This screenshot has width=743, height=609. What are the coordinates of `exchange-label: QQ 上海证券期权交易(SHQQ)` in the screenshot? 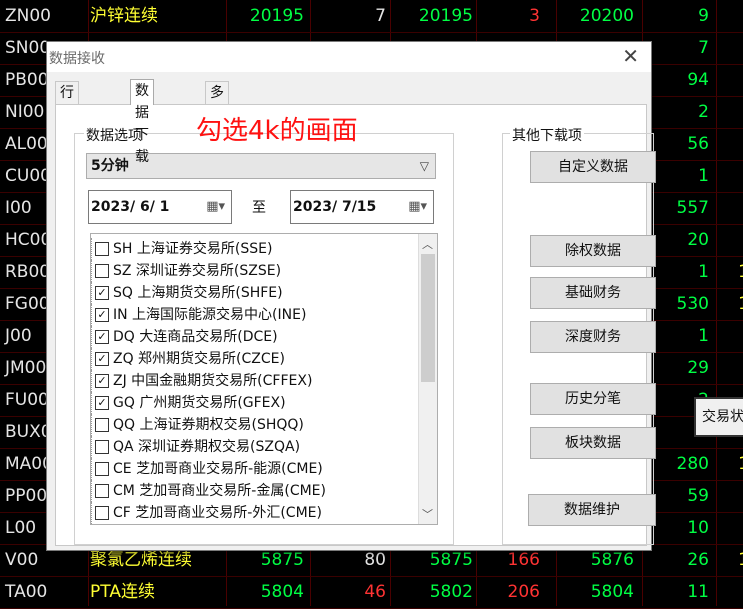 It's located at (208, 425).